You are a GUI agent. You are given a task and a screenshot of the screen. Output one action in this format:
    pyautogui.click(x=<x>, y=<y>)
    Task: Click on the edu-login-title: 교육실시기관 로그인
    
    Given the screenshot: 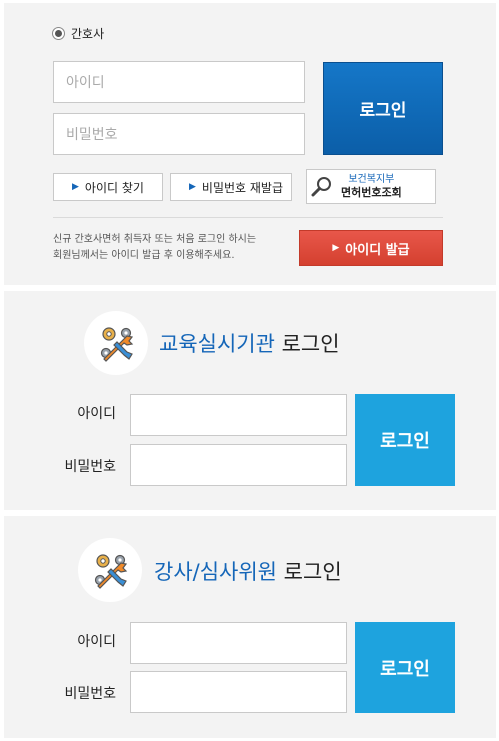 What is the action you would take?
    pyautogui.click(x=249, y=343)
    